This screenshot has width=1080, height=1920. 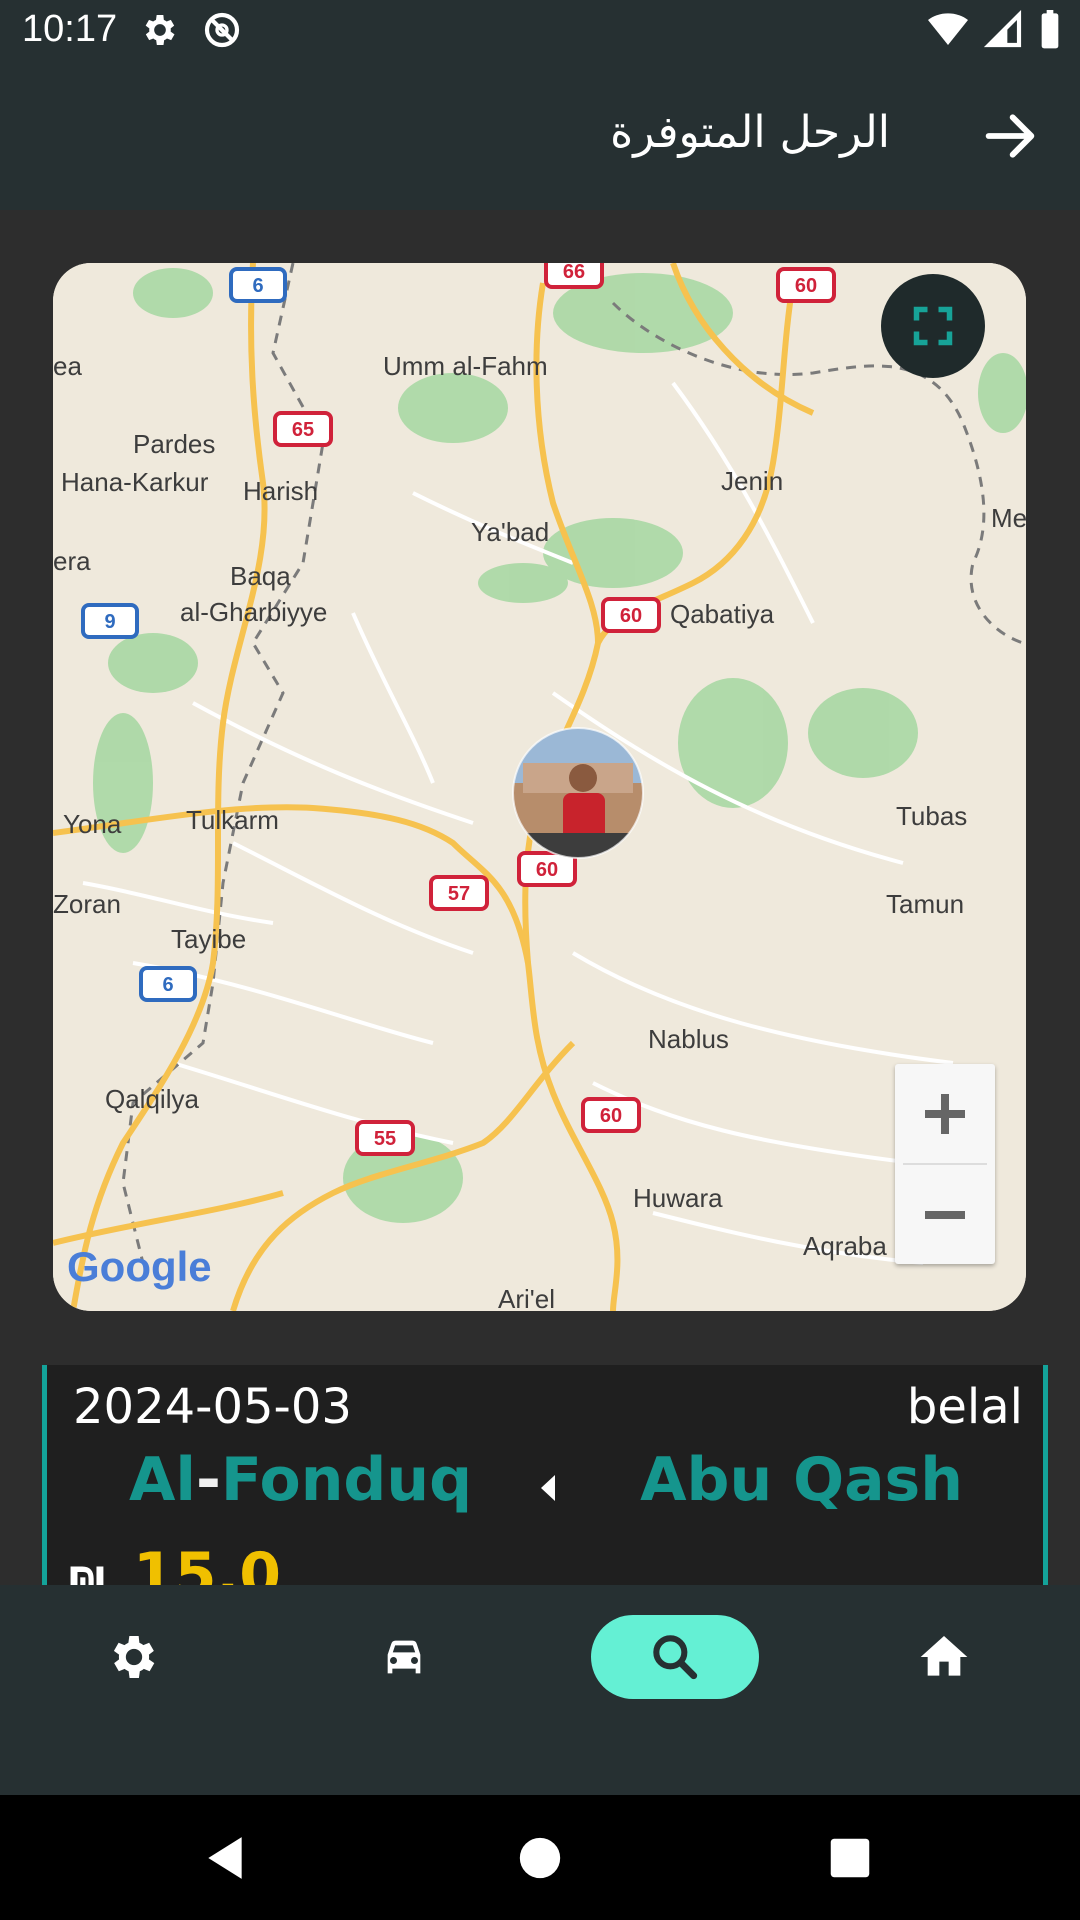 What do you see at coordinates (945, 1214) in the screenshot?
I see `zoom-out-button` at bounding box center [945, 1214].